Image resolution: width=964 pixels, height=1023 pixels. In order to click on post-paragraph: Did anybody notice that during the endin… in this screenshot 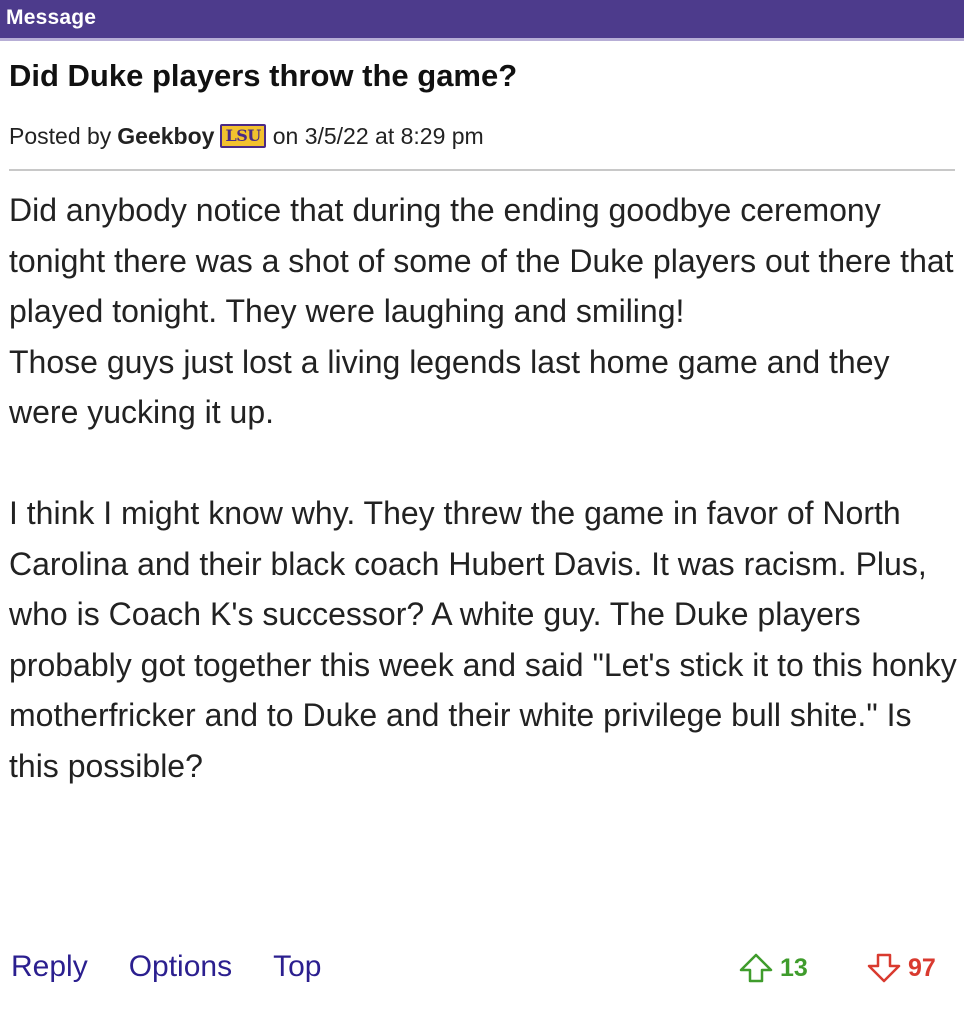, I will do `click(481, 260)`.